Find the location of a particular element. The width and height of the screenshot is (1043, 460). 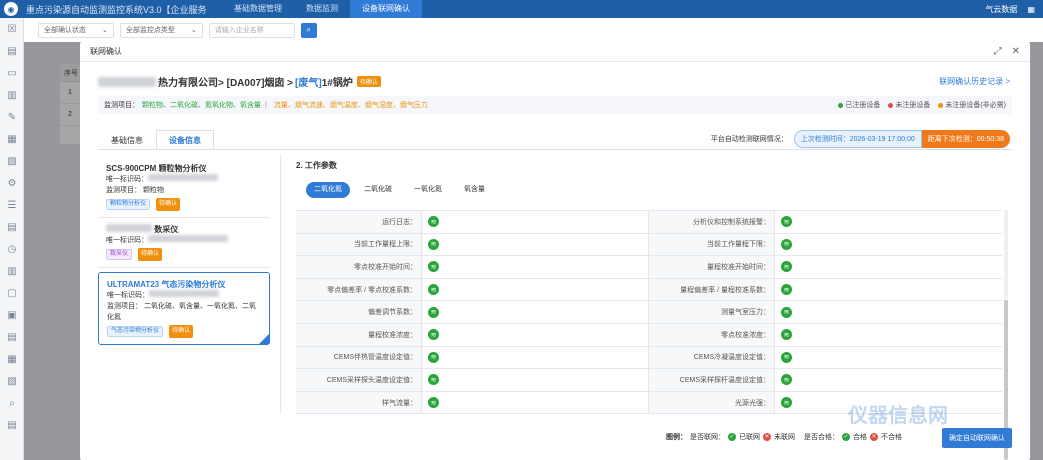

param-tab-no2: 二氧化氮 is located at coordinates (328, 190).